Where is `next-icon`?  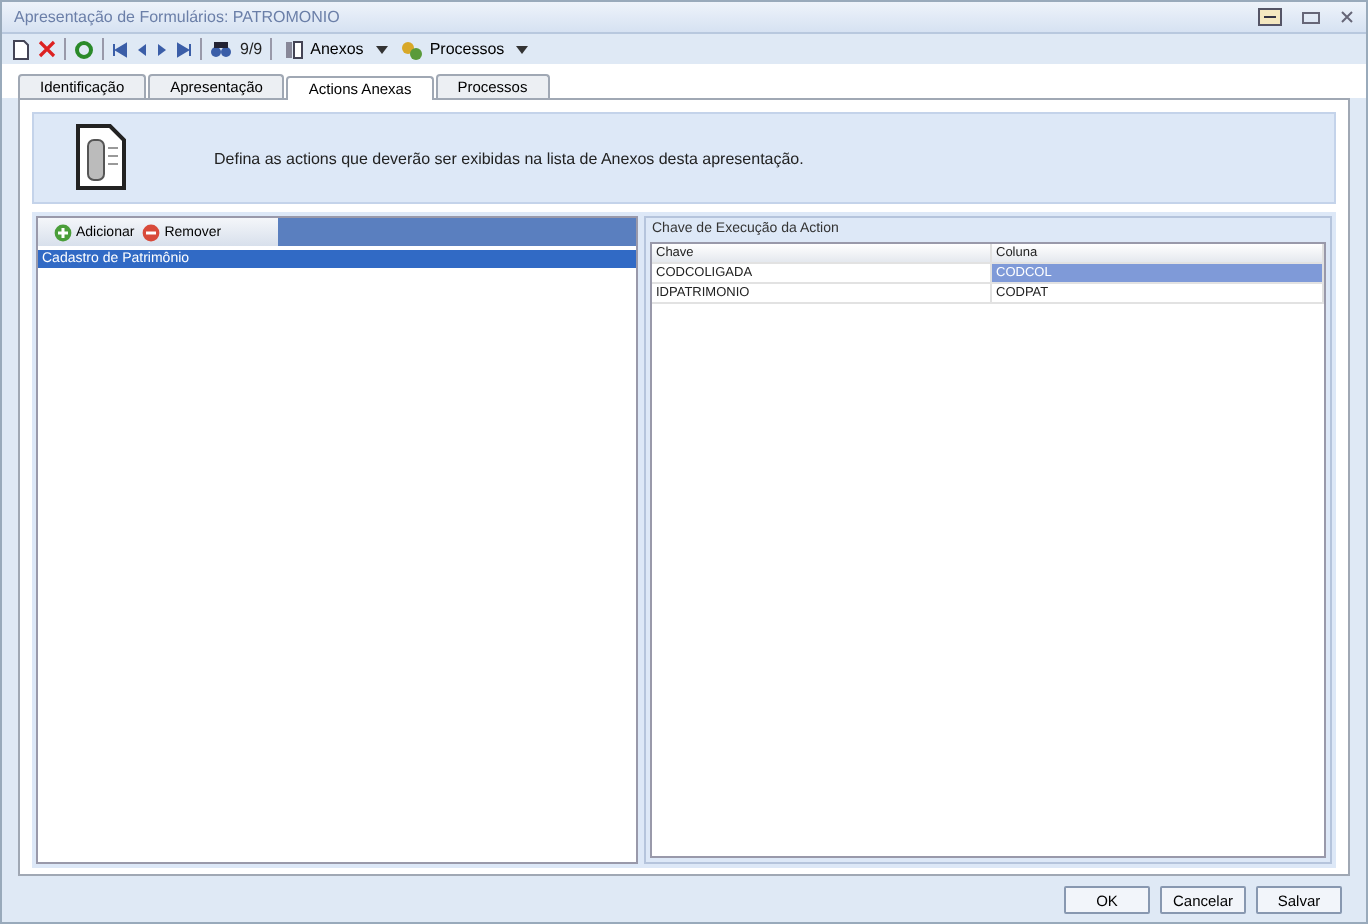 next-icon is located at coordinates (162, 49).